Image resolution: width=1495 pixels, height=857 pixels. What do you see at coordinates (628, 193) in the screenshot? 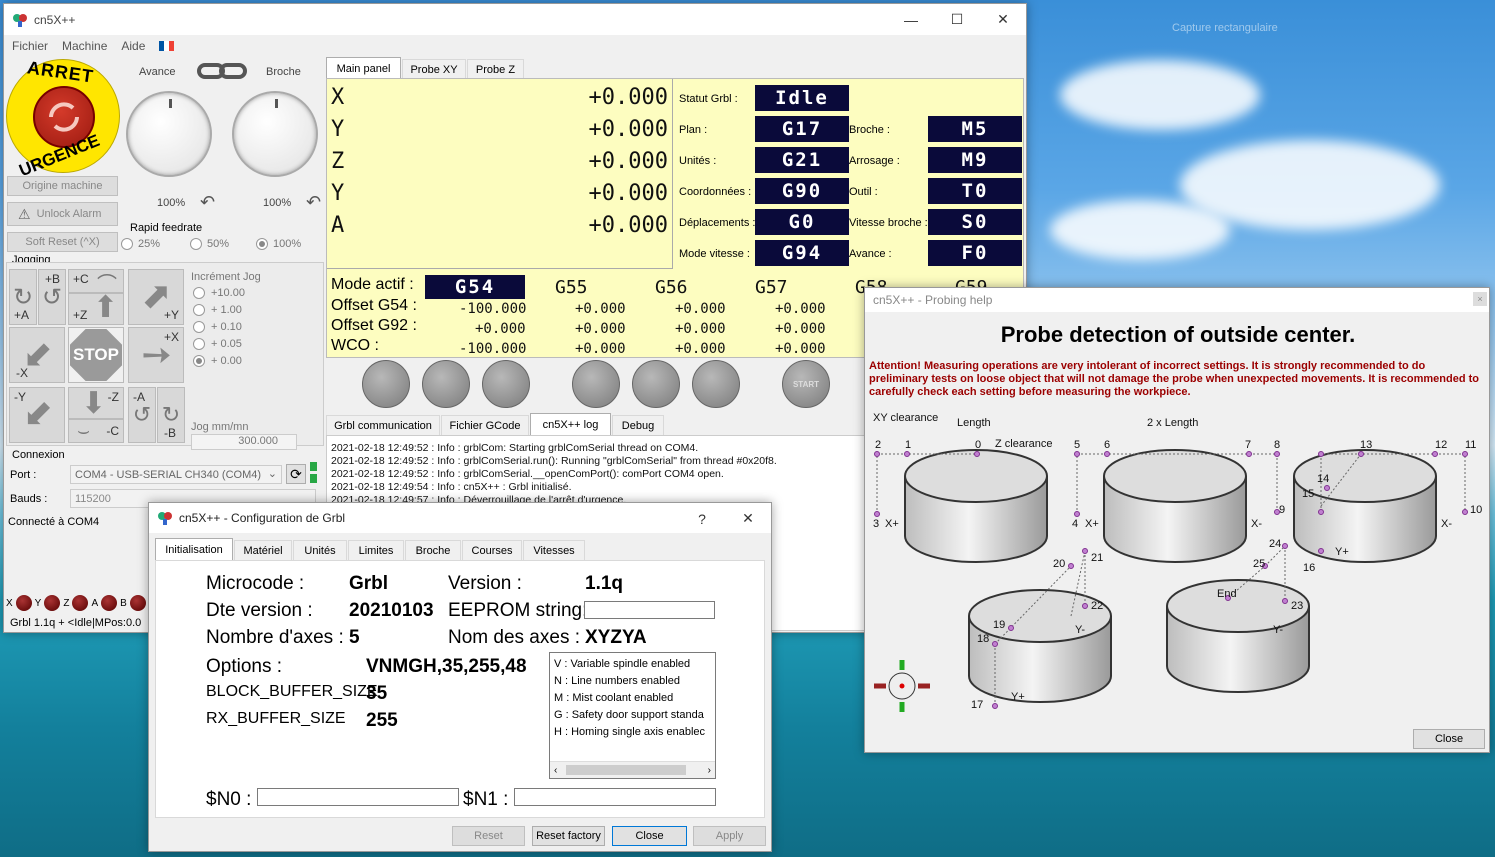
I see `axis-value-y2: +0.000` at bounding box center [628, 193].